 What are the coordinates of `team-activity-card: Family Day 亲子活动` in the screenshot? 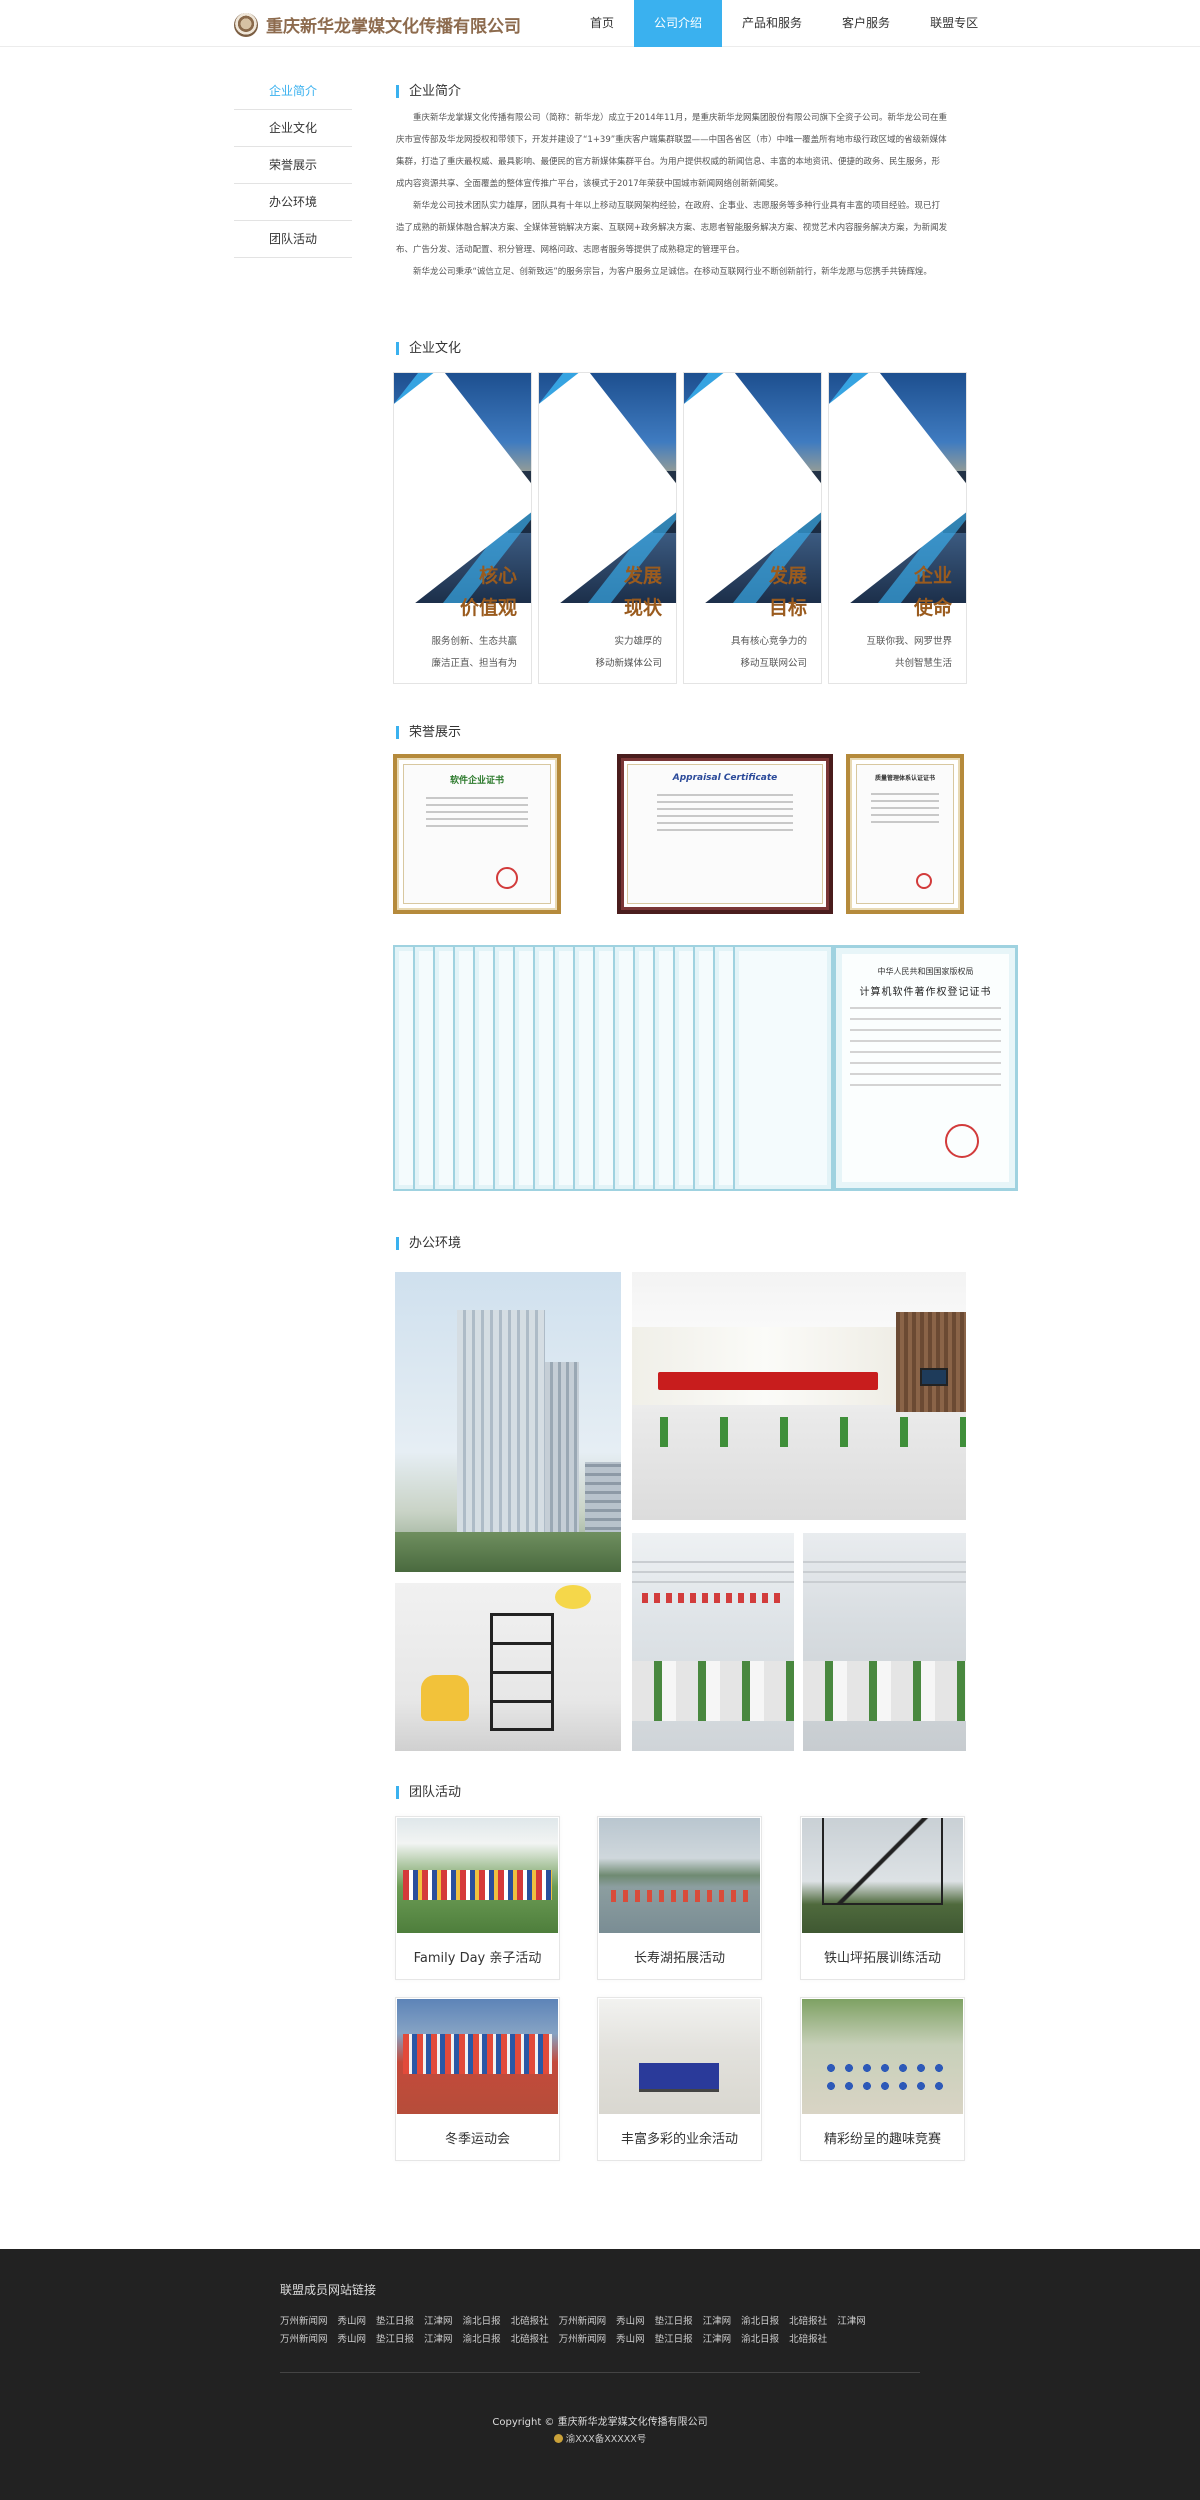 It's located at (477, 1898).